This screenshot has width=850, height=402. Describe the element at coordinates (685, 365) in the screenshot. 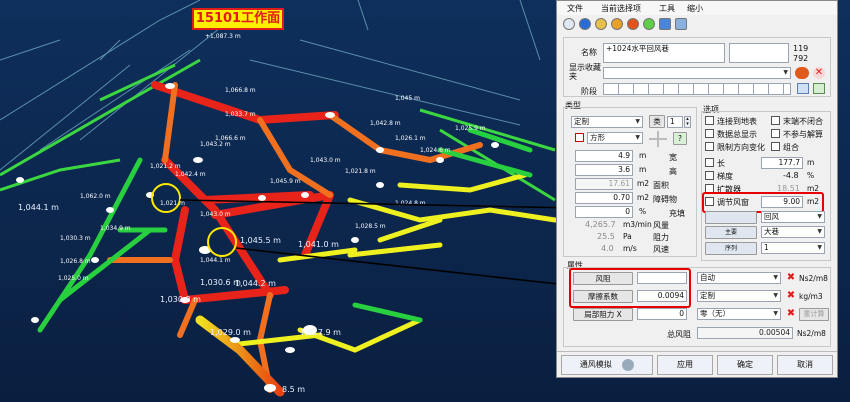

I see `apply-button: 应用` at that location.